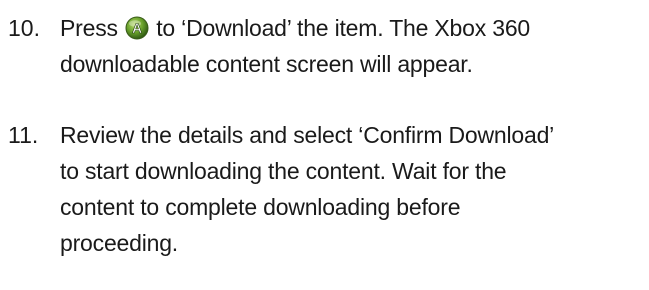 This screenshot has width=649, height=290. Describe the element at coordinates (266, 64) in the screenshot. I see `step-line: downloadable content screen will appear.` at that location.